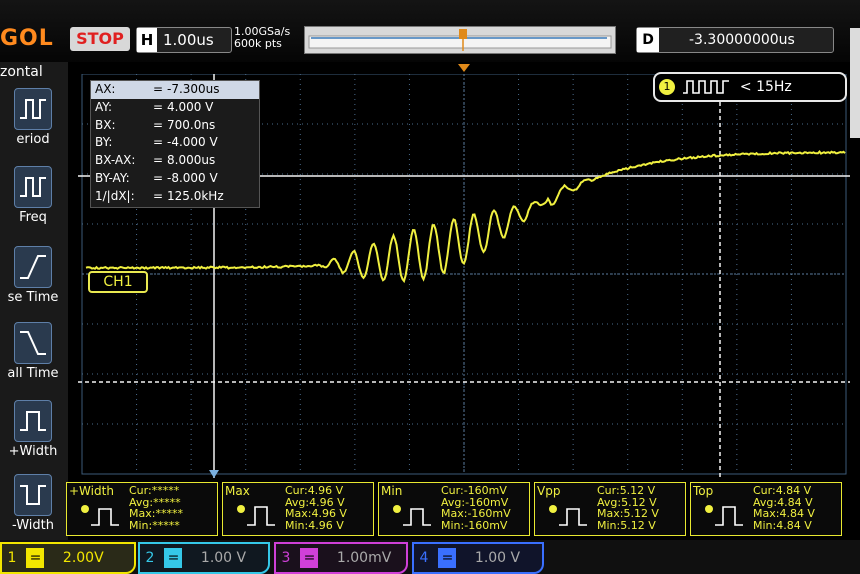 This screenshot has width=860, height=574. Describe the element at coordinates (175, 90) in the screenshot. I see `cursor-row-ax: AX: = -7.300us` at that location.